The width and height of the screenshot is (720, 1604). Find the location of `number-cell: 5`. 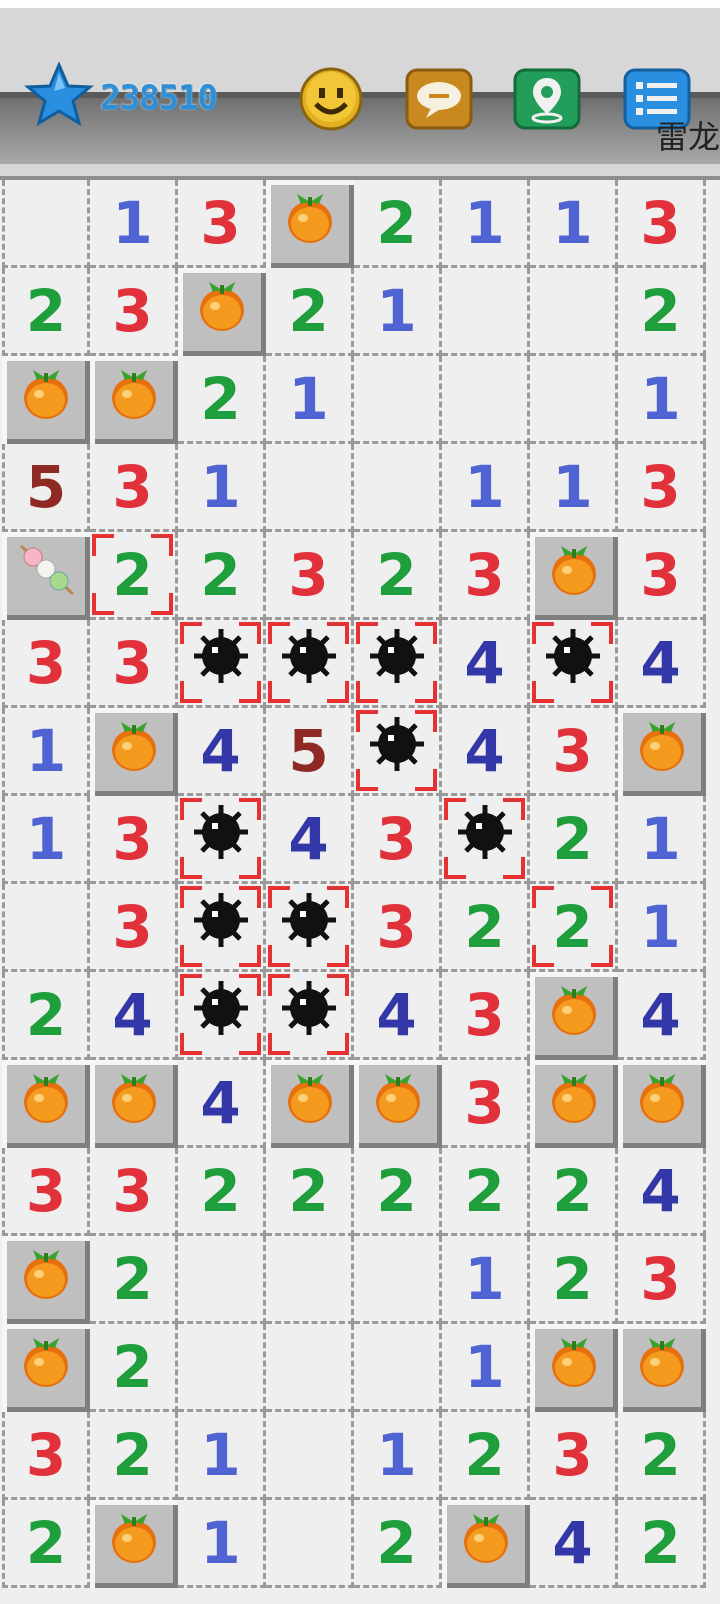

number-cell: 5 is located at coordinates (46, 488).